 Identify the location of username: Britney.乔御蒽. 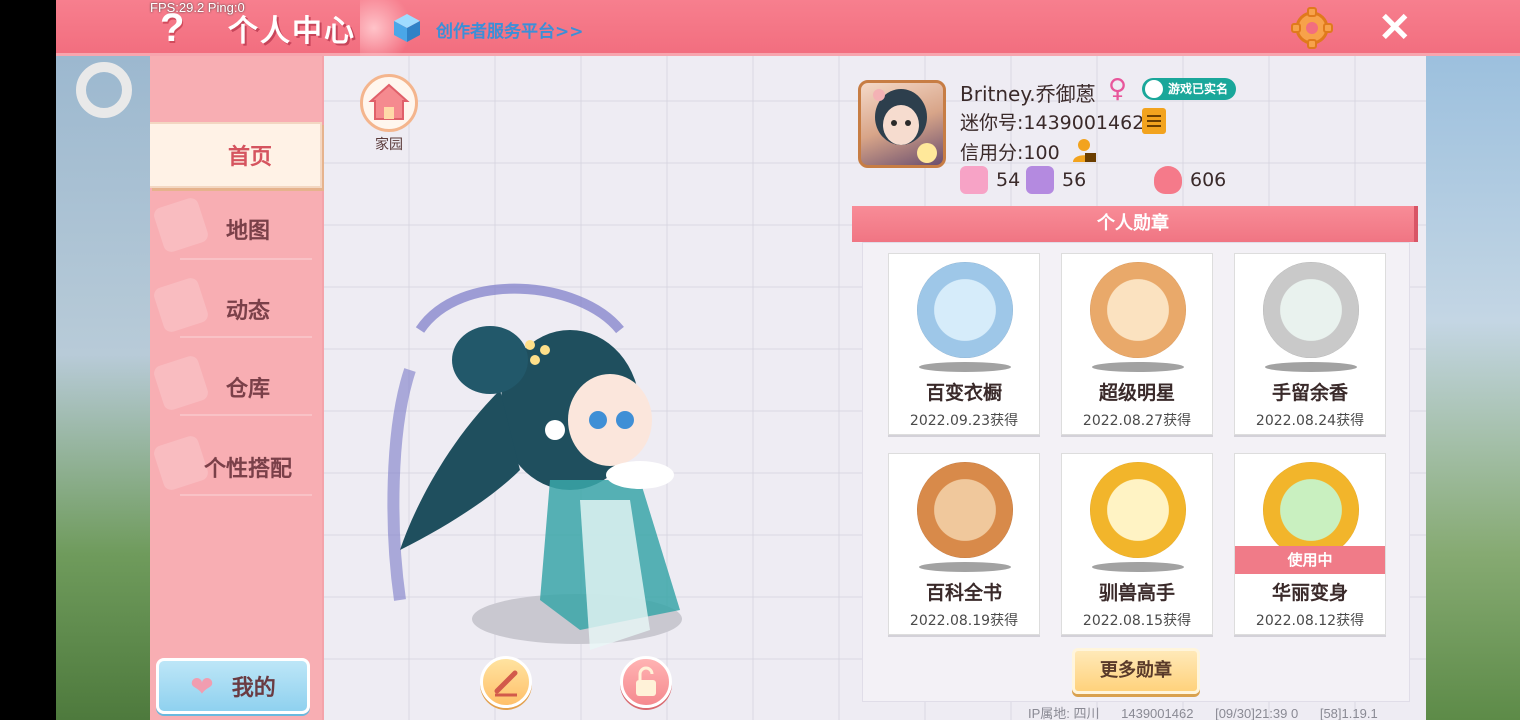
(1028, 94).